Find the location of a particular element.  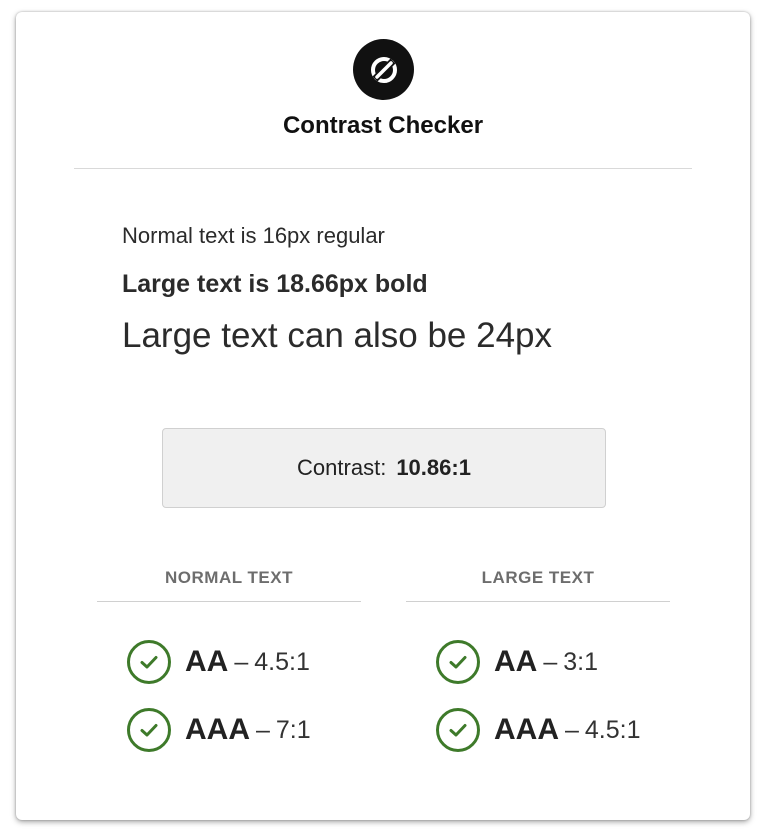

contrast-result-box: Contrast: 10.86:1 is located at coordinates (384, 468).